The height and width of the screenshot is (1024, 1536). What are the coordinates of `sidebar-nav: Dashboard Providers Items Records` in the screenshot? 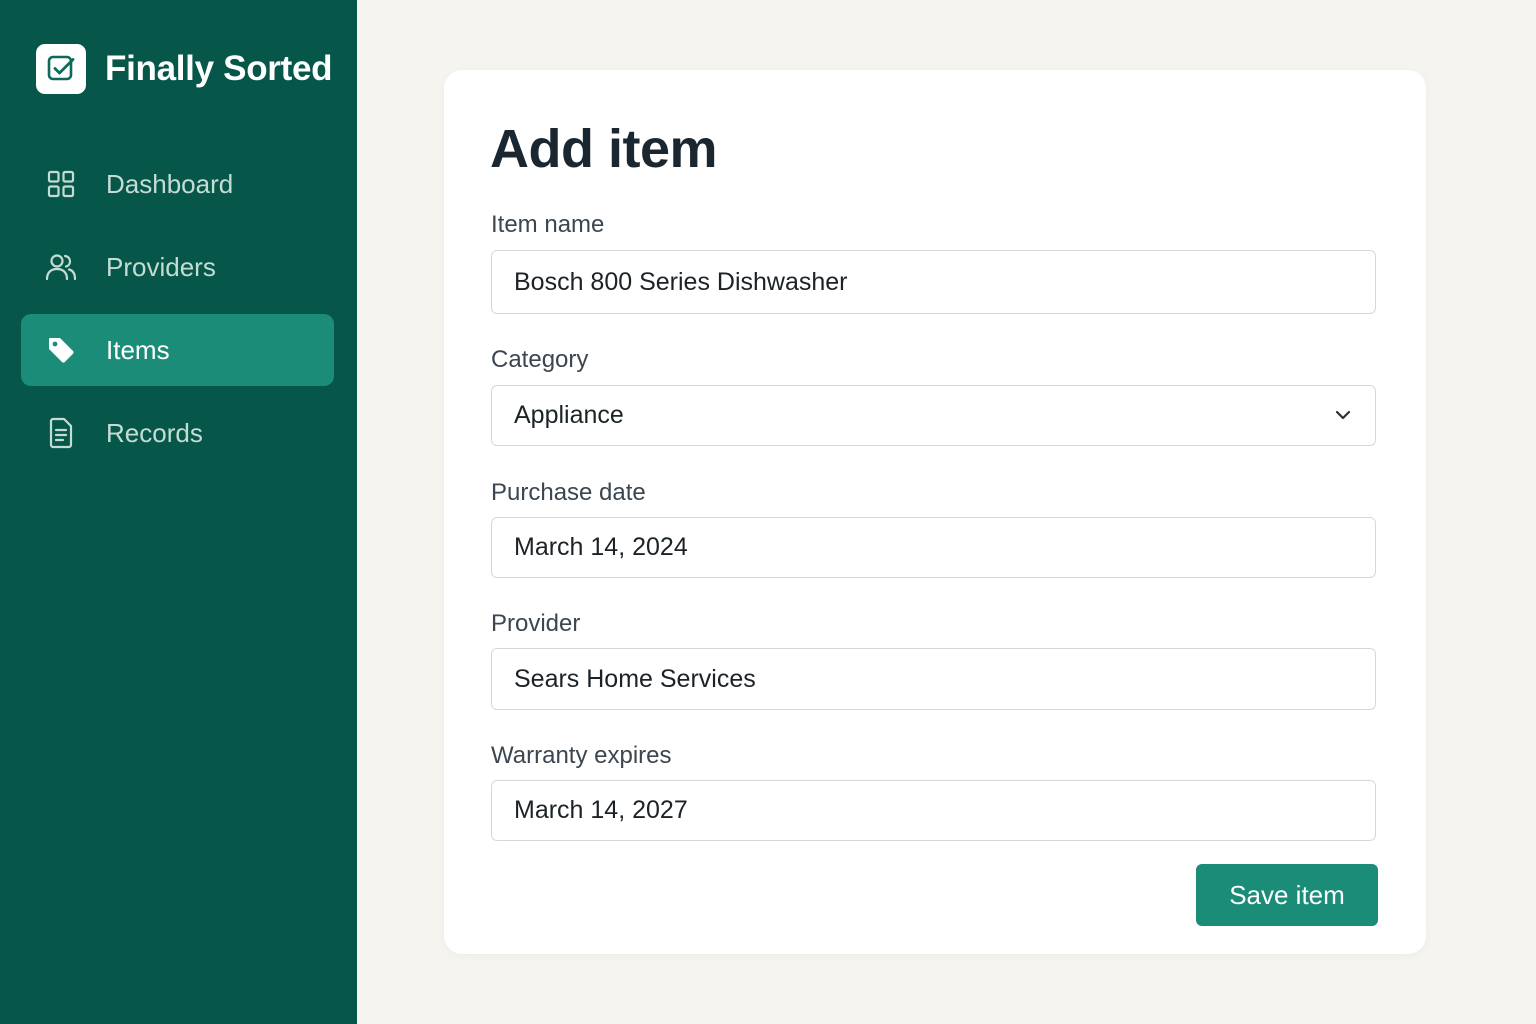 It's located at (177, 314).